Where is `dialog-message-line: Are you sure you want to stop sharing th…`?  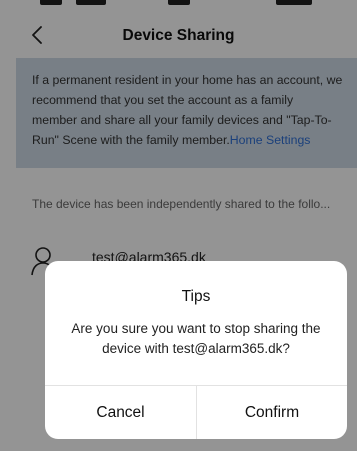
dialog-message-line: Are you sure you want to stop sharing th… is located at coordinates (196, 328).